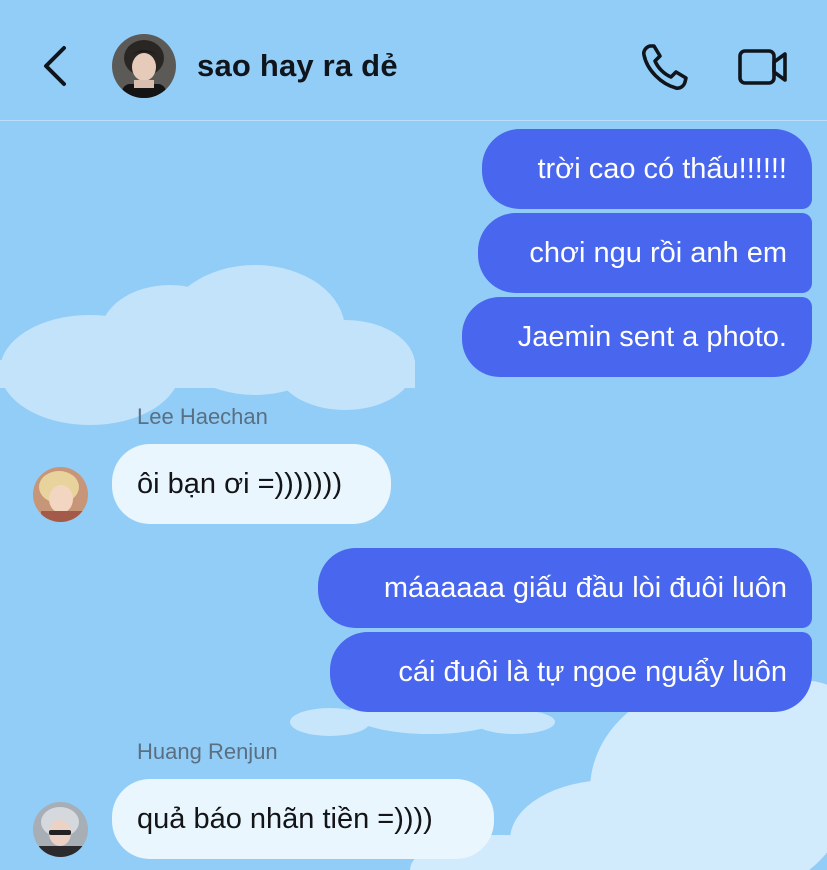  I want to click on outgoing-message: trời cao có thấu!!!!!!, so click(647, 169).